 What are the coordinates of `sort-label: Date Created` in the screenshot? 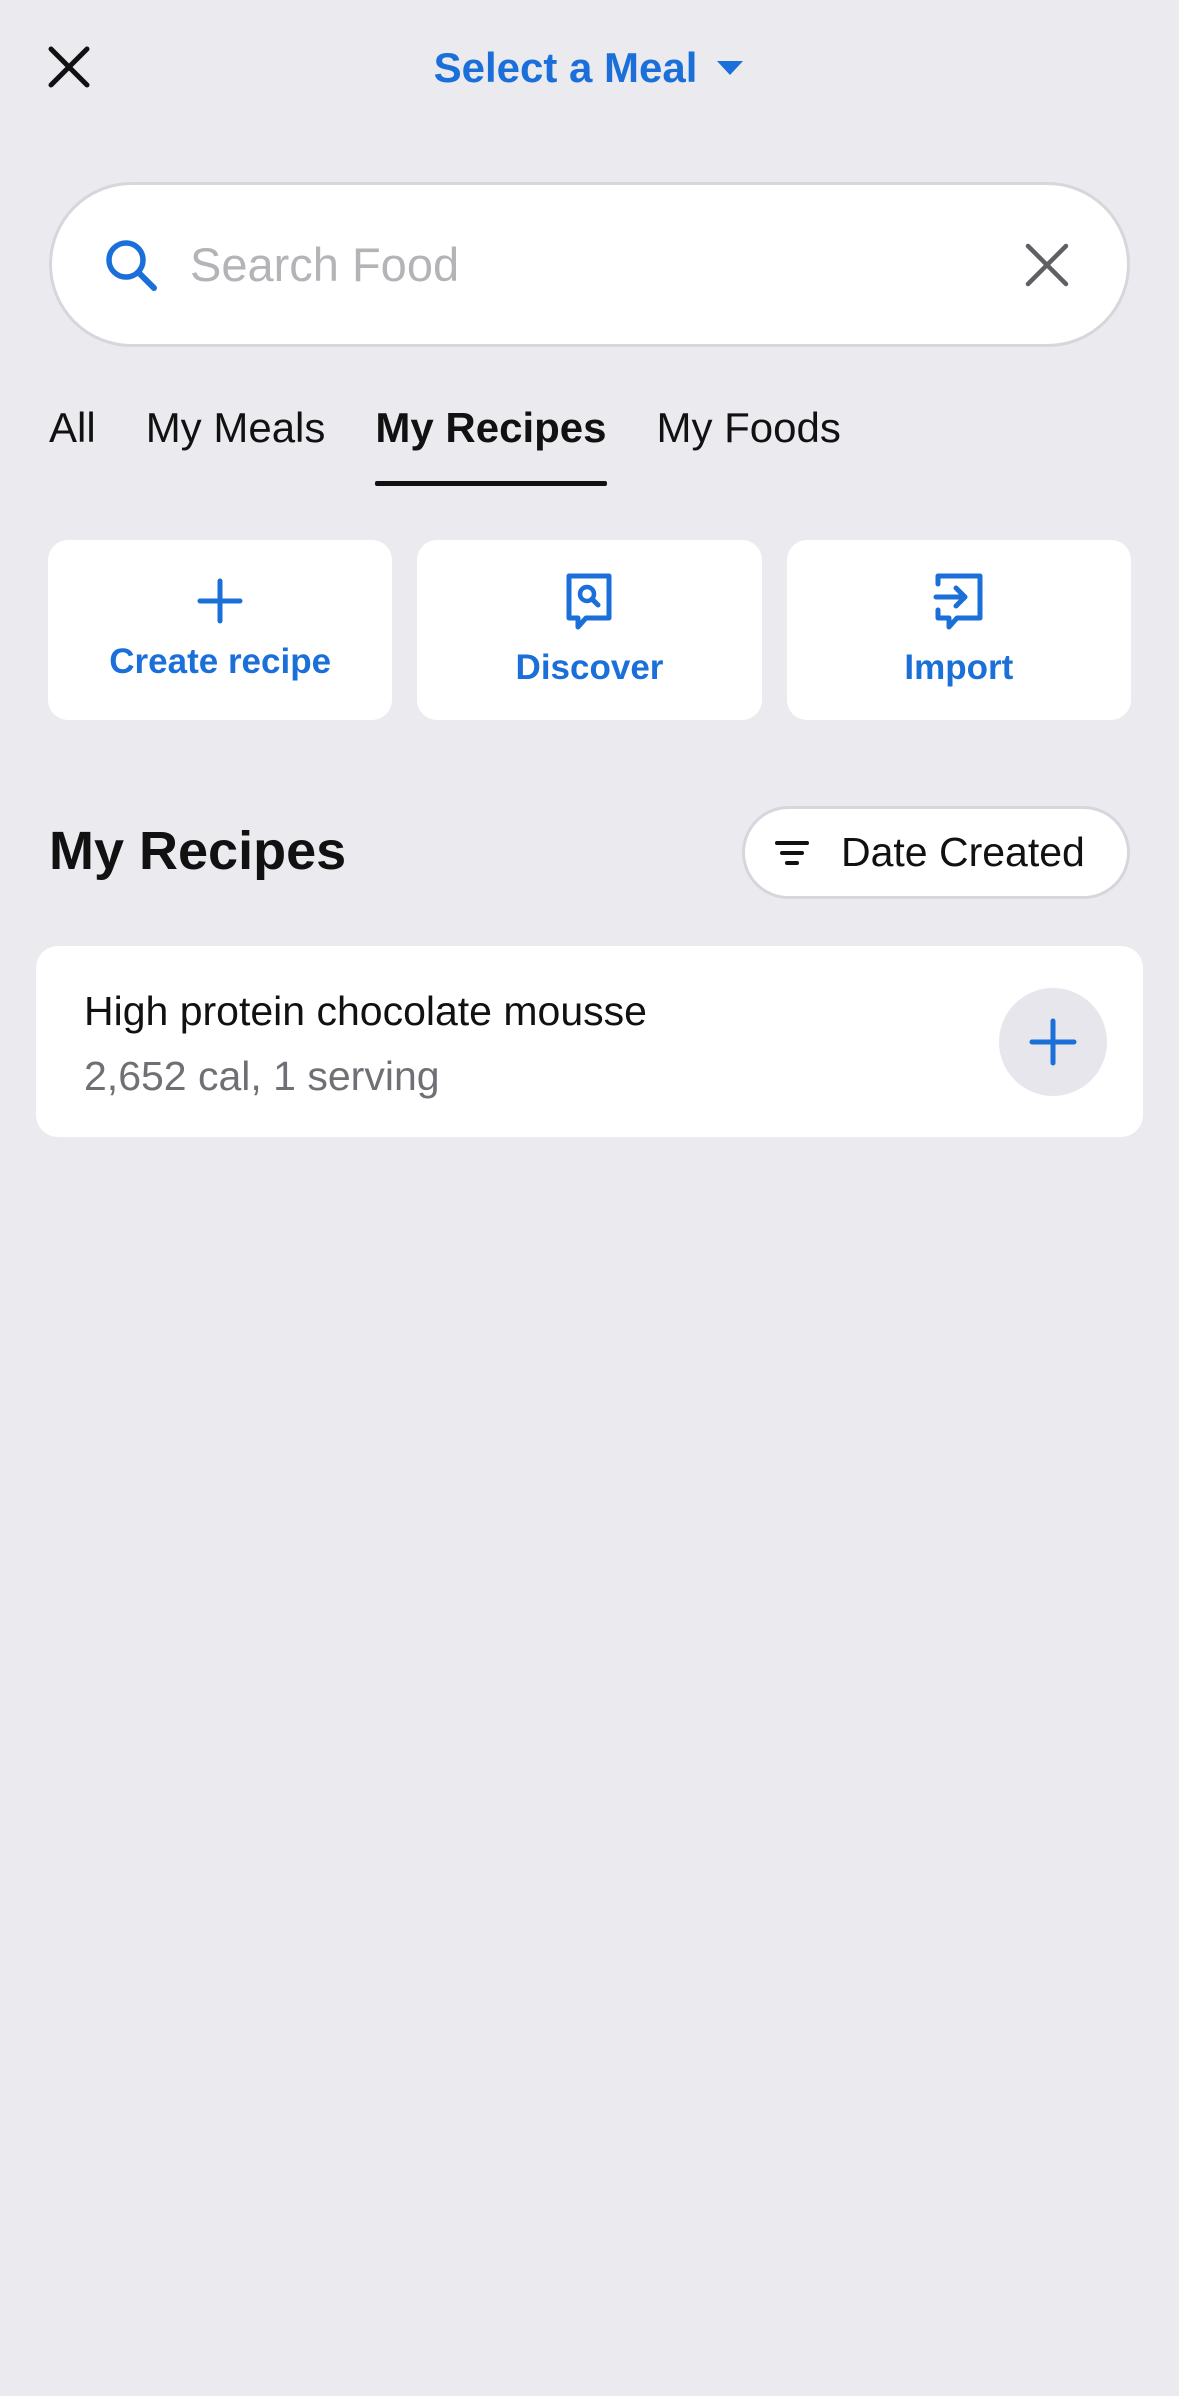 It's located at (963, 852).